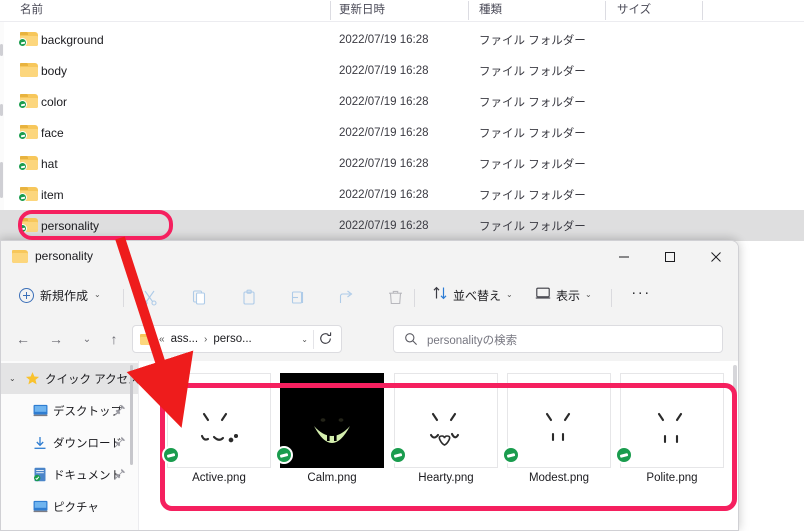  I want to click on row-name: color, so click(54, 101).